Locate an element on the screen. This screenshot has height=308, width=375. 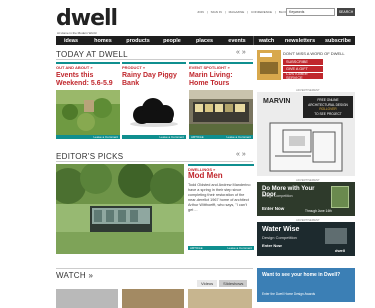
today-arrows: « » is located at coordinates (241, 52).